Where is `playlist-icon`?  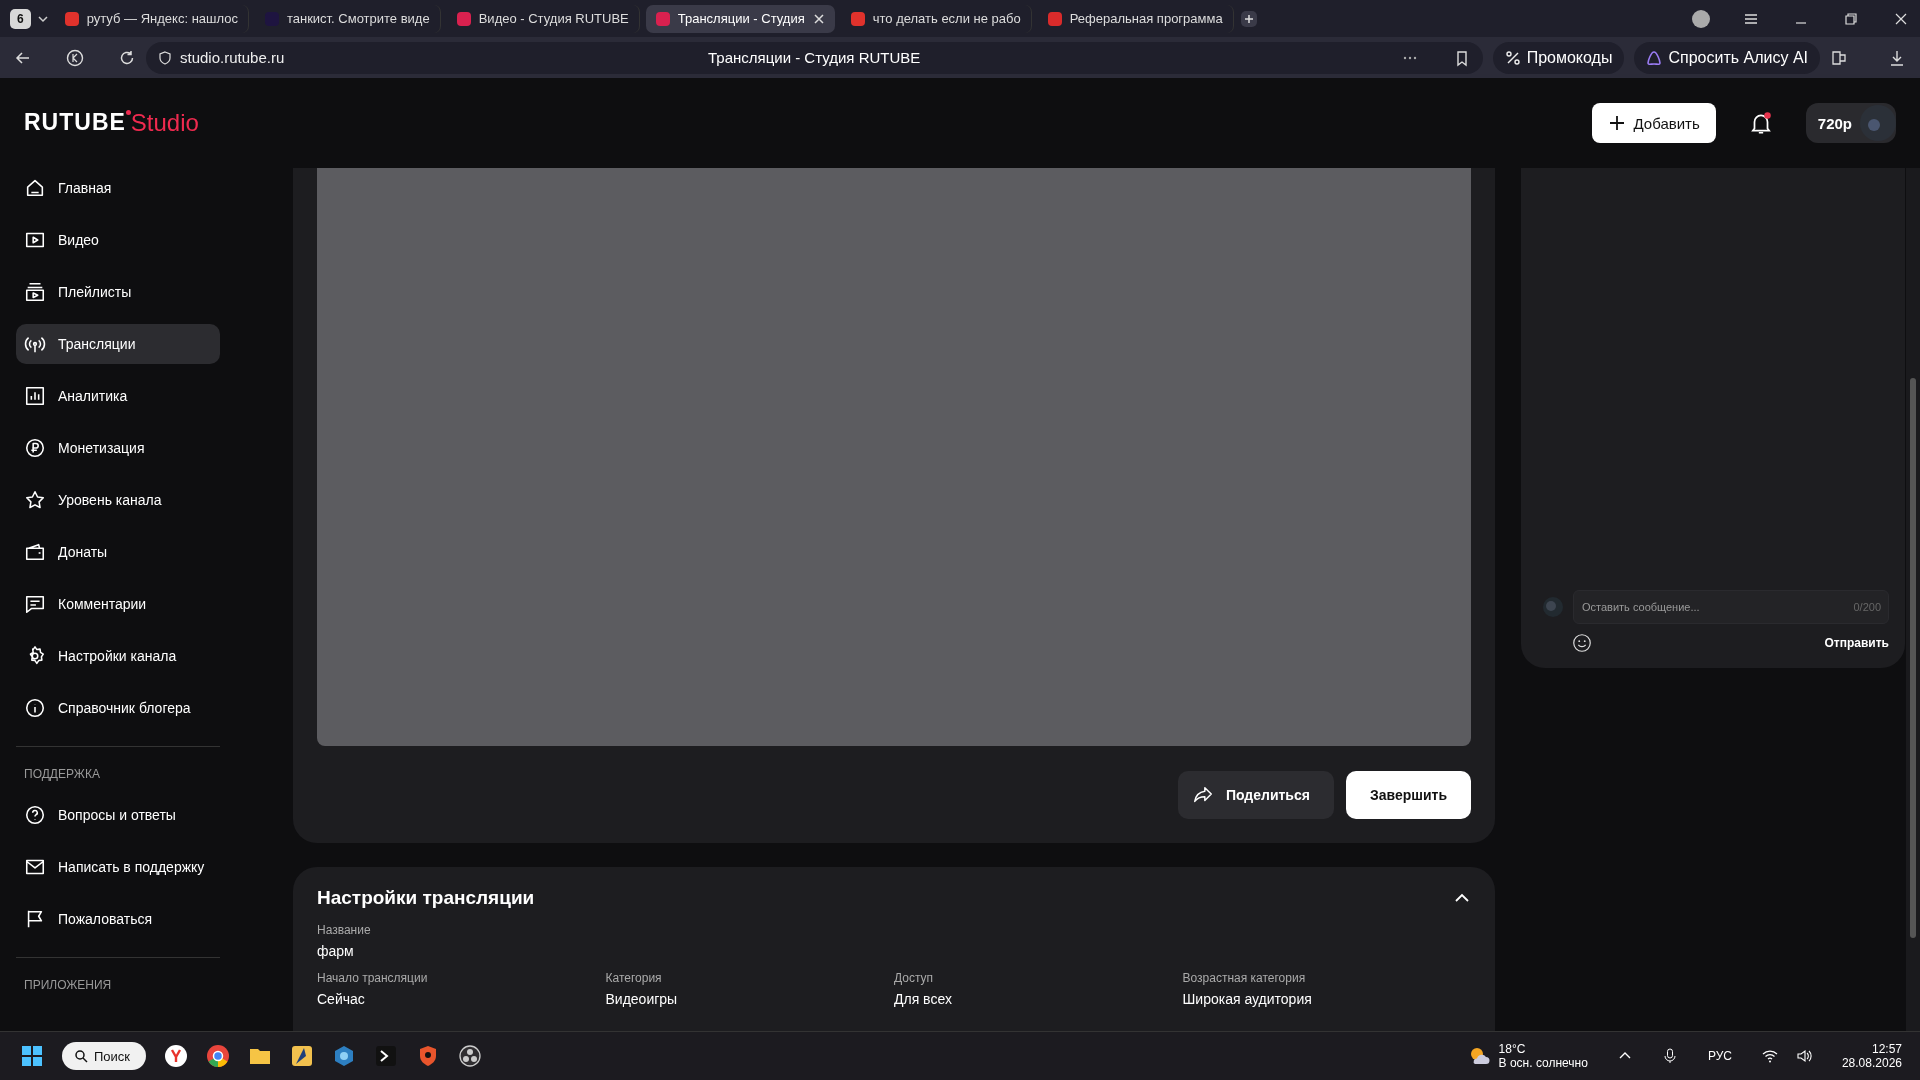
playlist-icon is located at coordinates (35, 292).